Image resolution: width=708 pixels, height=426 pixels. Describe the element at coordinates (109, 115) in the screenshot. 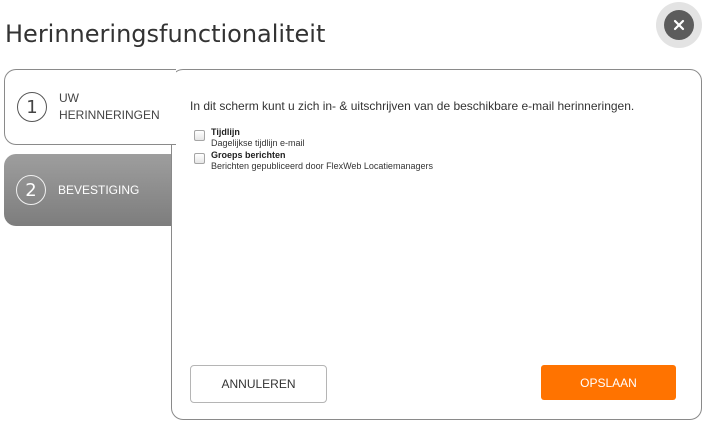

I see `step-label-line2: HERINNERINGEN` at that location.